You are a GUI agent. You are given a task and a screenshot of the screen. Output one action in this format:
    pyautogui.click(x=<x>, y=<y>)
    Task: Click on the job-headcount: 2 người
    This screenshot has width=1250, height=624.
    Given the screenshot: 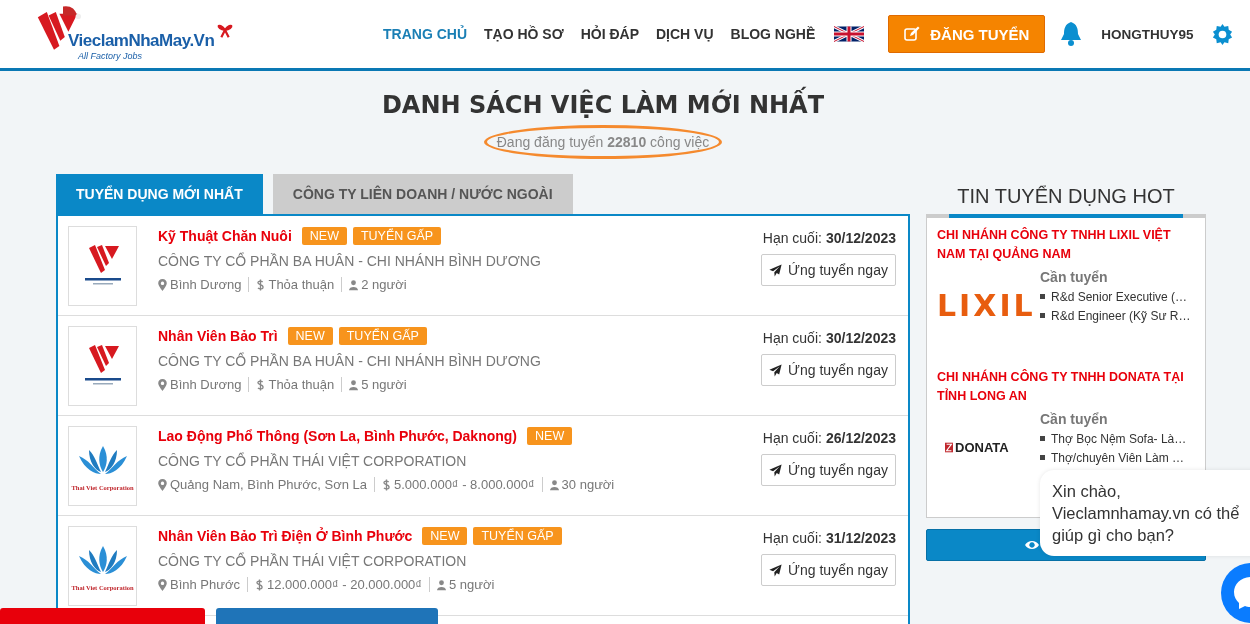 What is the action you would take?
    pyautogui.click(x=384, y=284)
    